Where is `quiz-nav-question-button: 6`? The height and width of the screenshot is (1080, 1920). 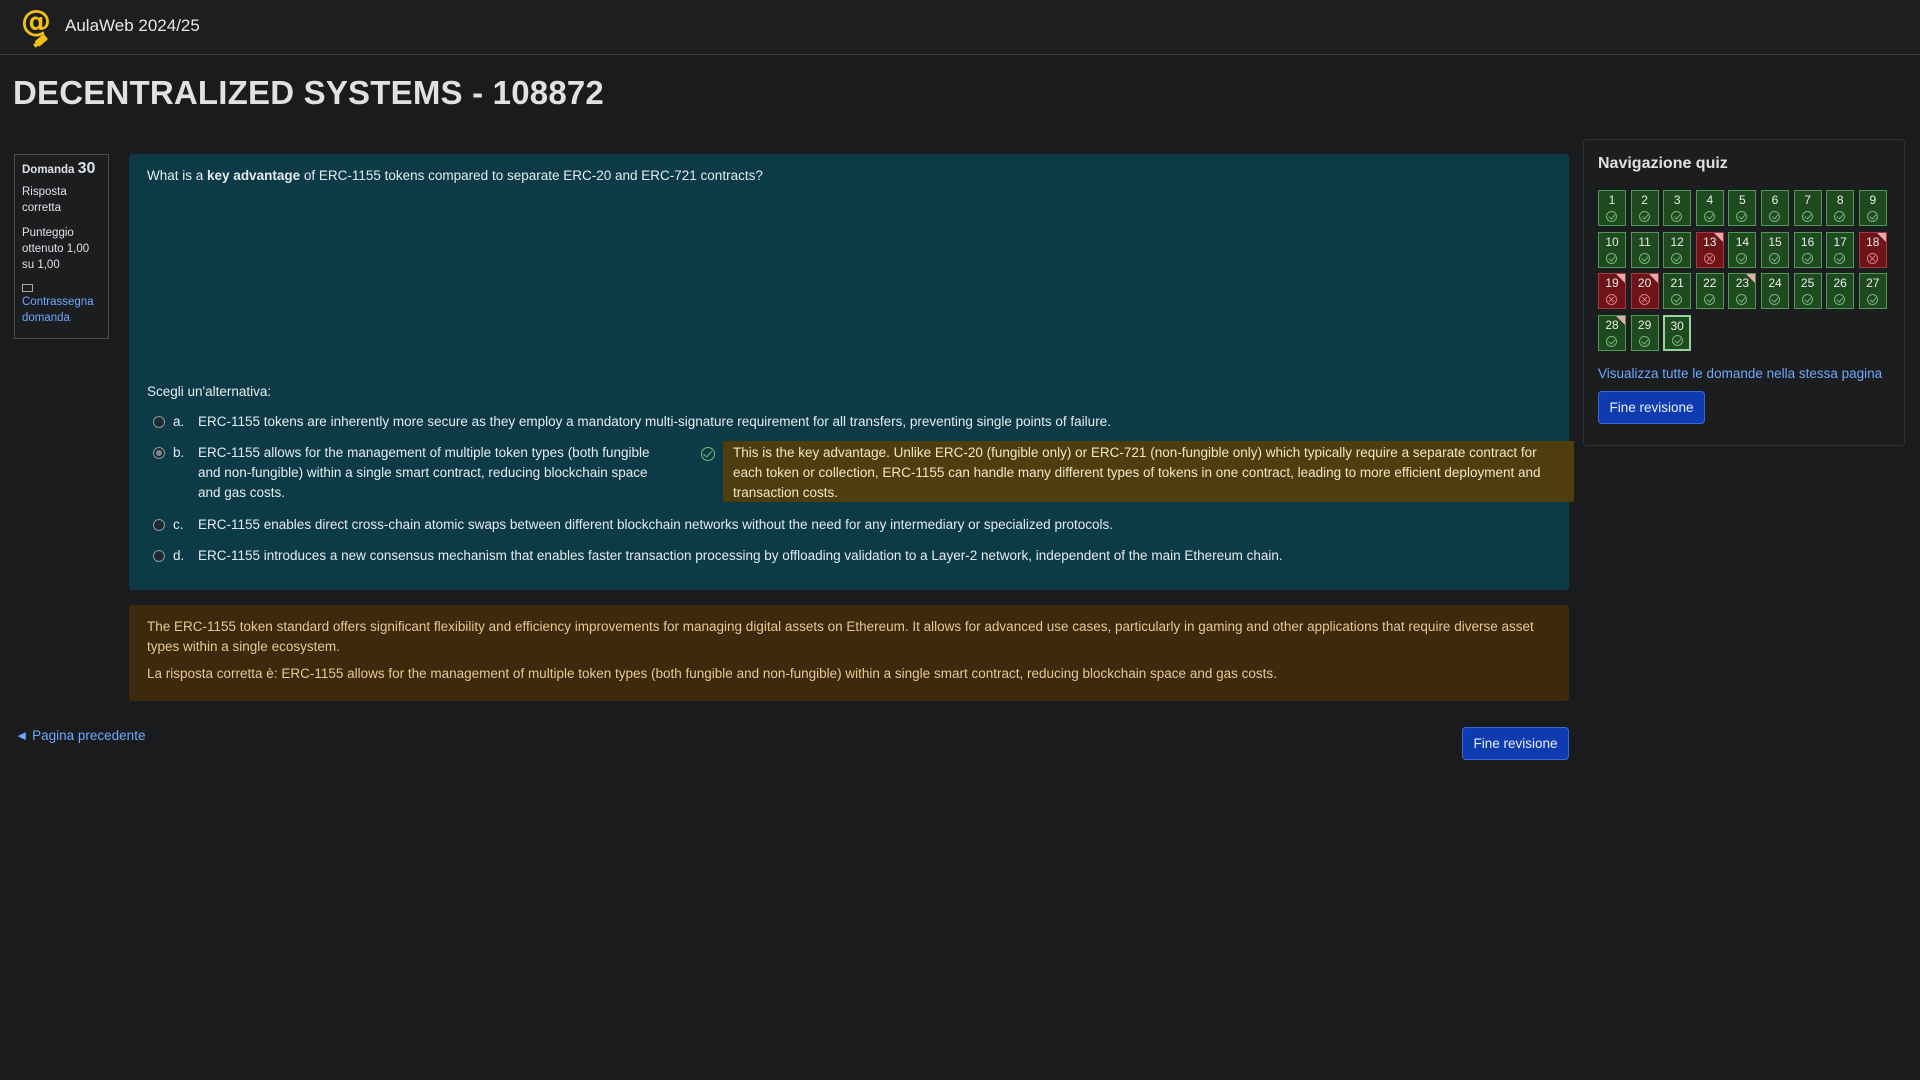
quiz-nav-question-button: 6 is located at coordinates (1775, 208).